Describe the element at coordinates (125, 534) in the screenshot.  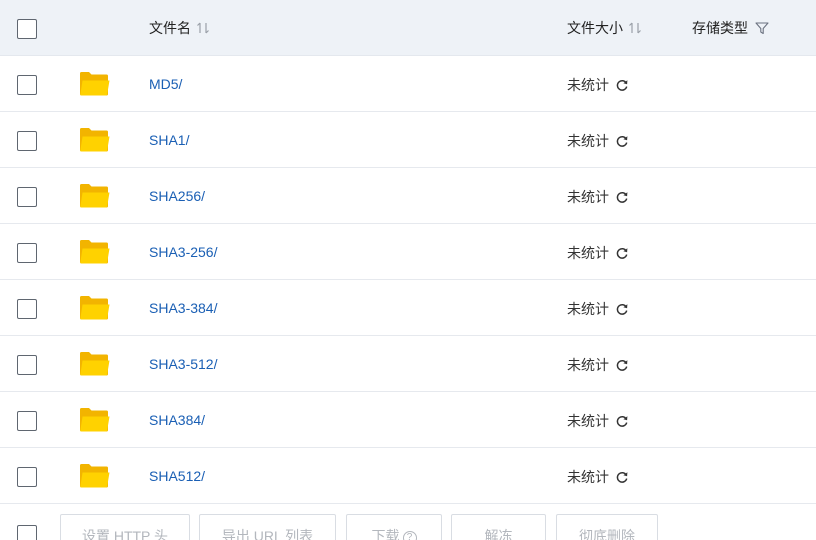
I see `set-http-header-label: 设置 HTTP 头` at that location.